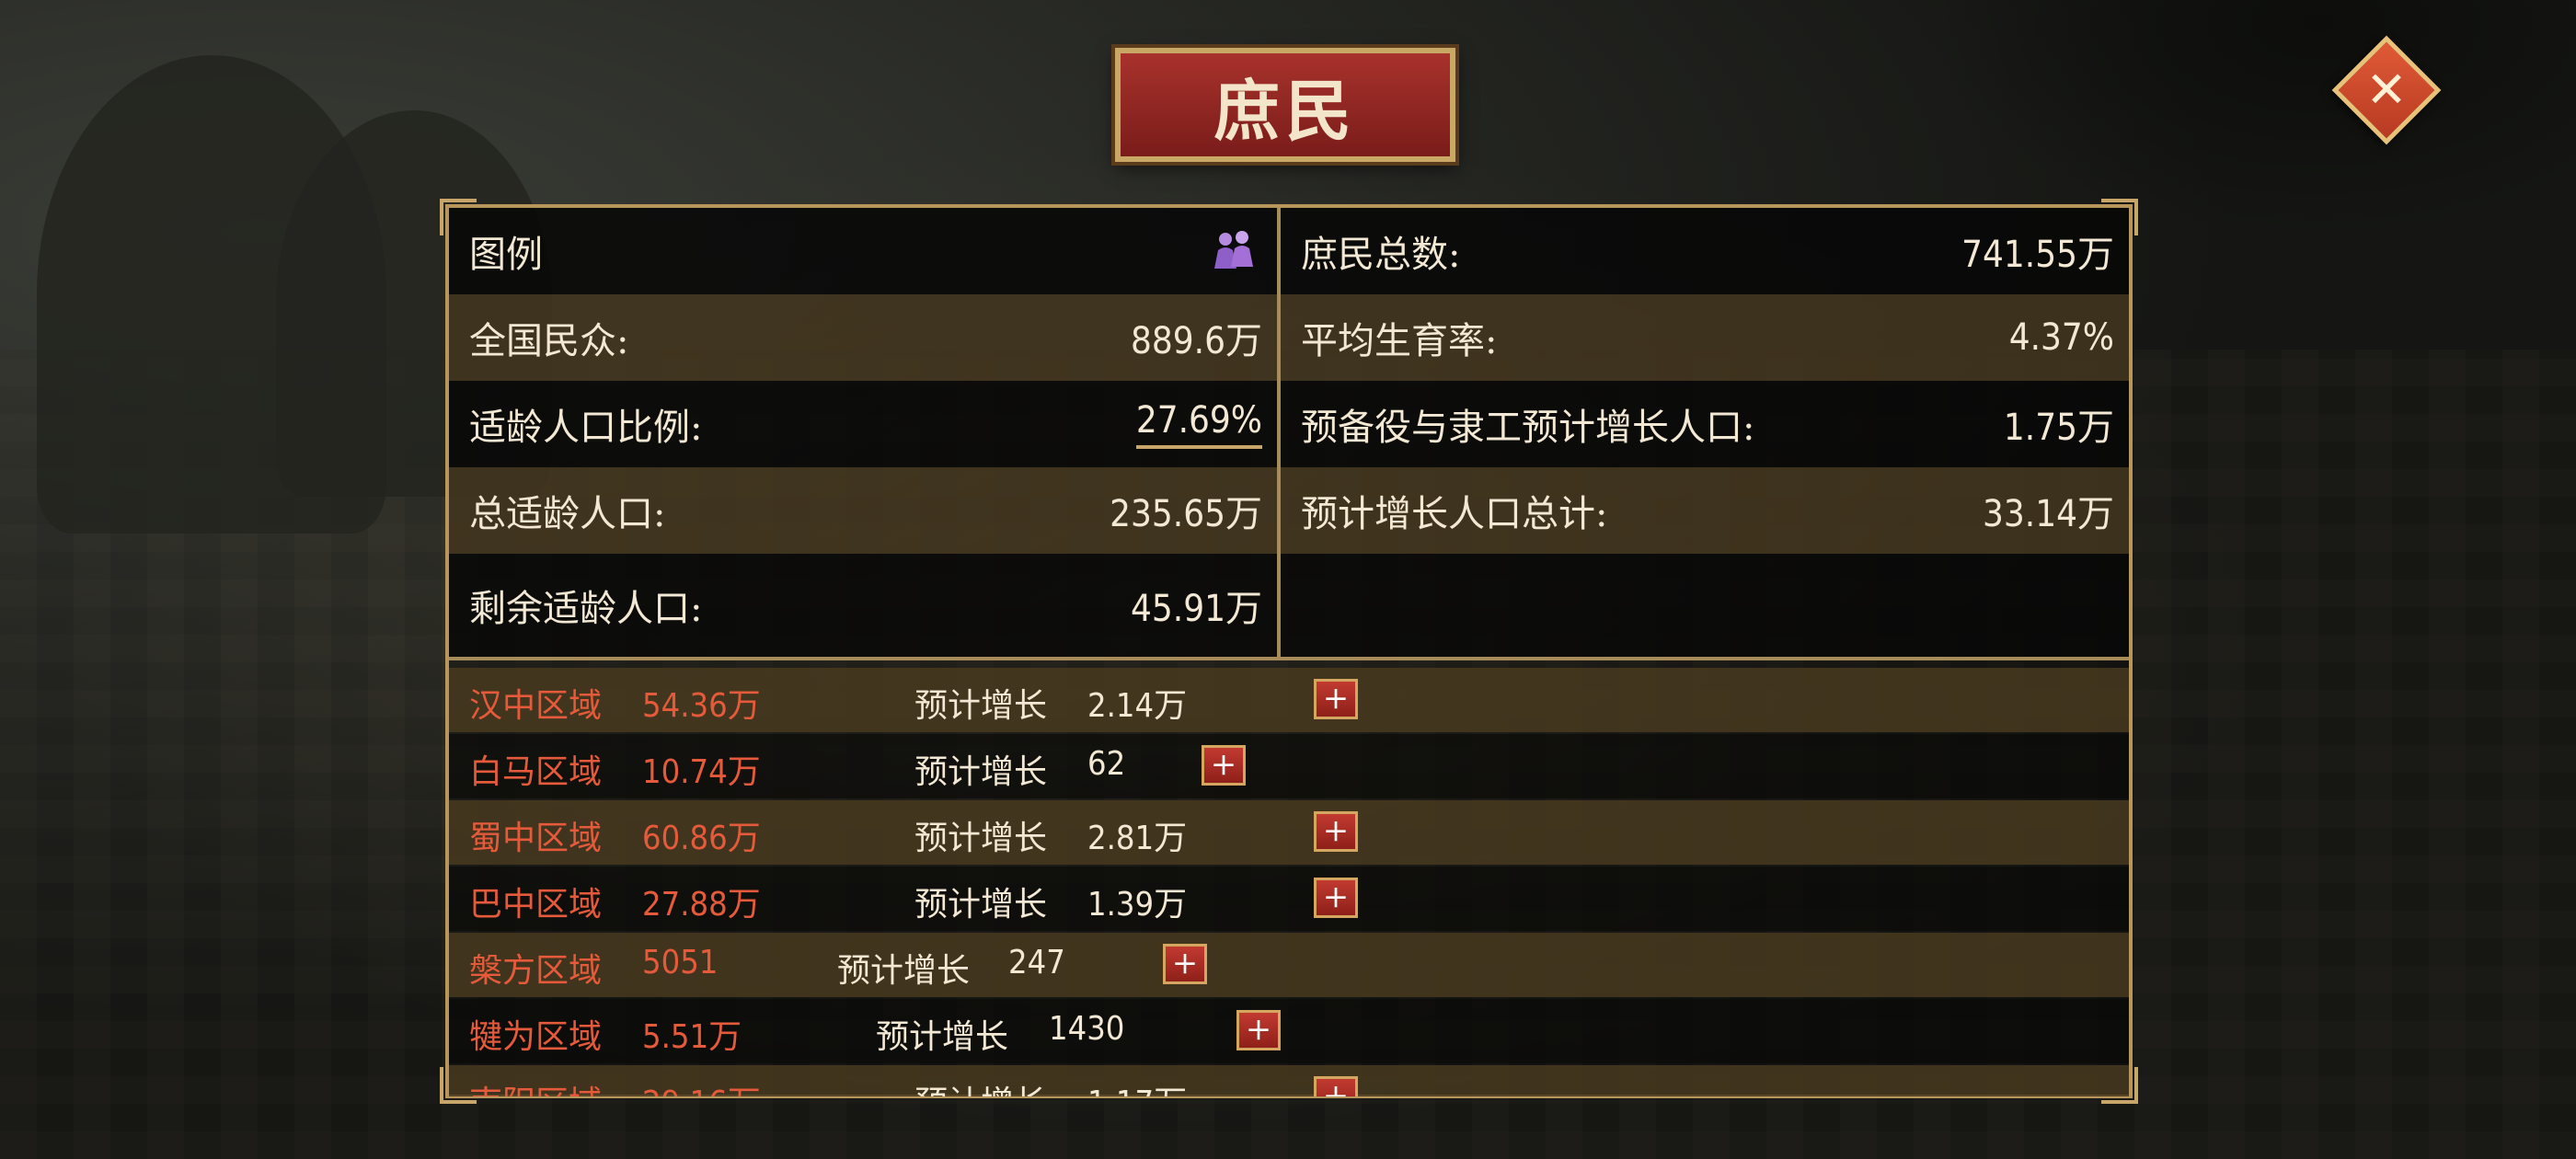  What do you see at coordinates (1289, 1080) in the screenshot?
I see `region-row: 南阳区域 29.16万 预计增长 1.17万 +` at bounding box center [1289, 1080].